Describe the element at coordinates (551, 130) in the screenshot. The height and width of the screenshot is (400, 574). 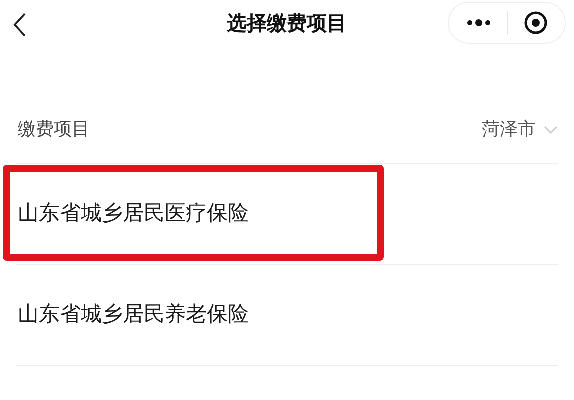
I see `chevron-down-icon` at that location.